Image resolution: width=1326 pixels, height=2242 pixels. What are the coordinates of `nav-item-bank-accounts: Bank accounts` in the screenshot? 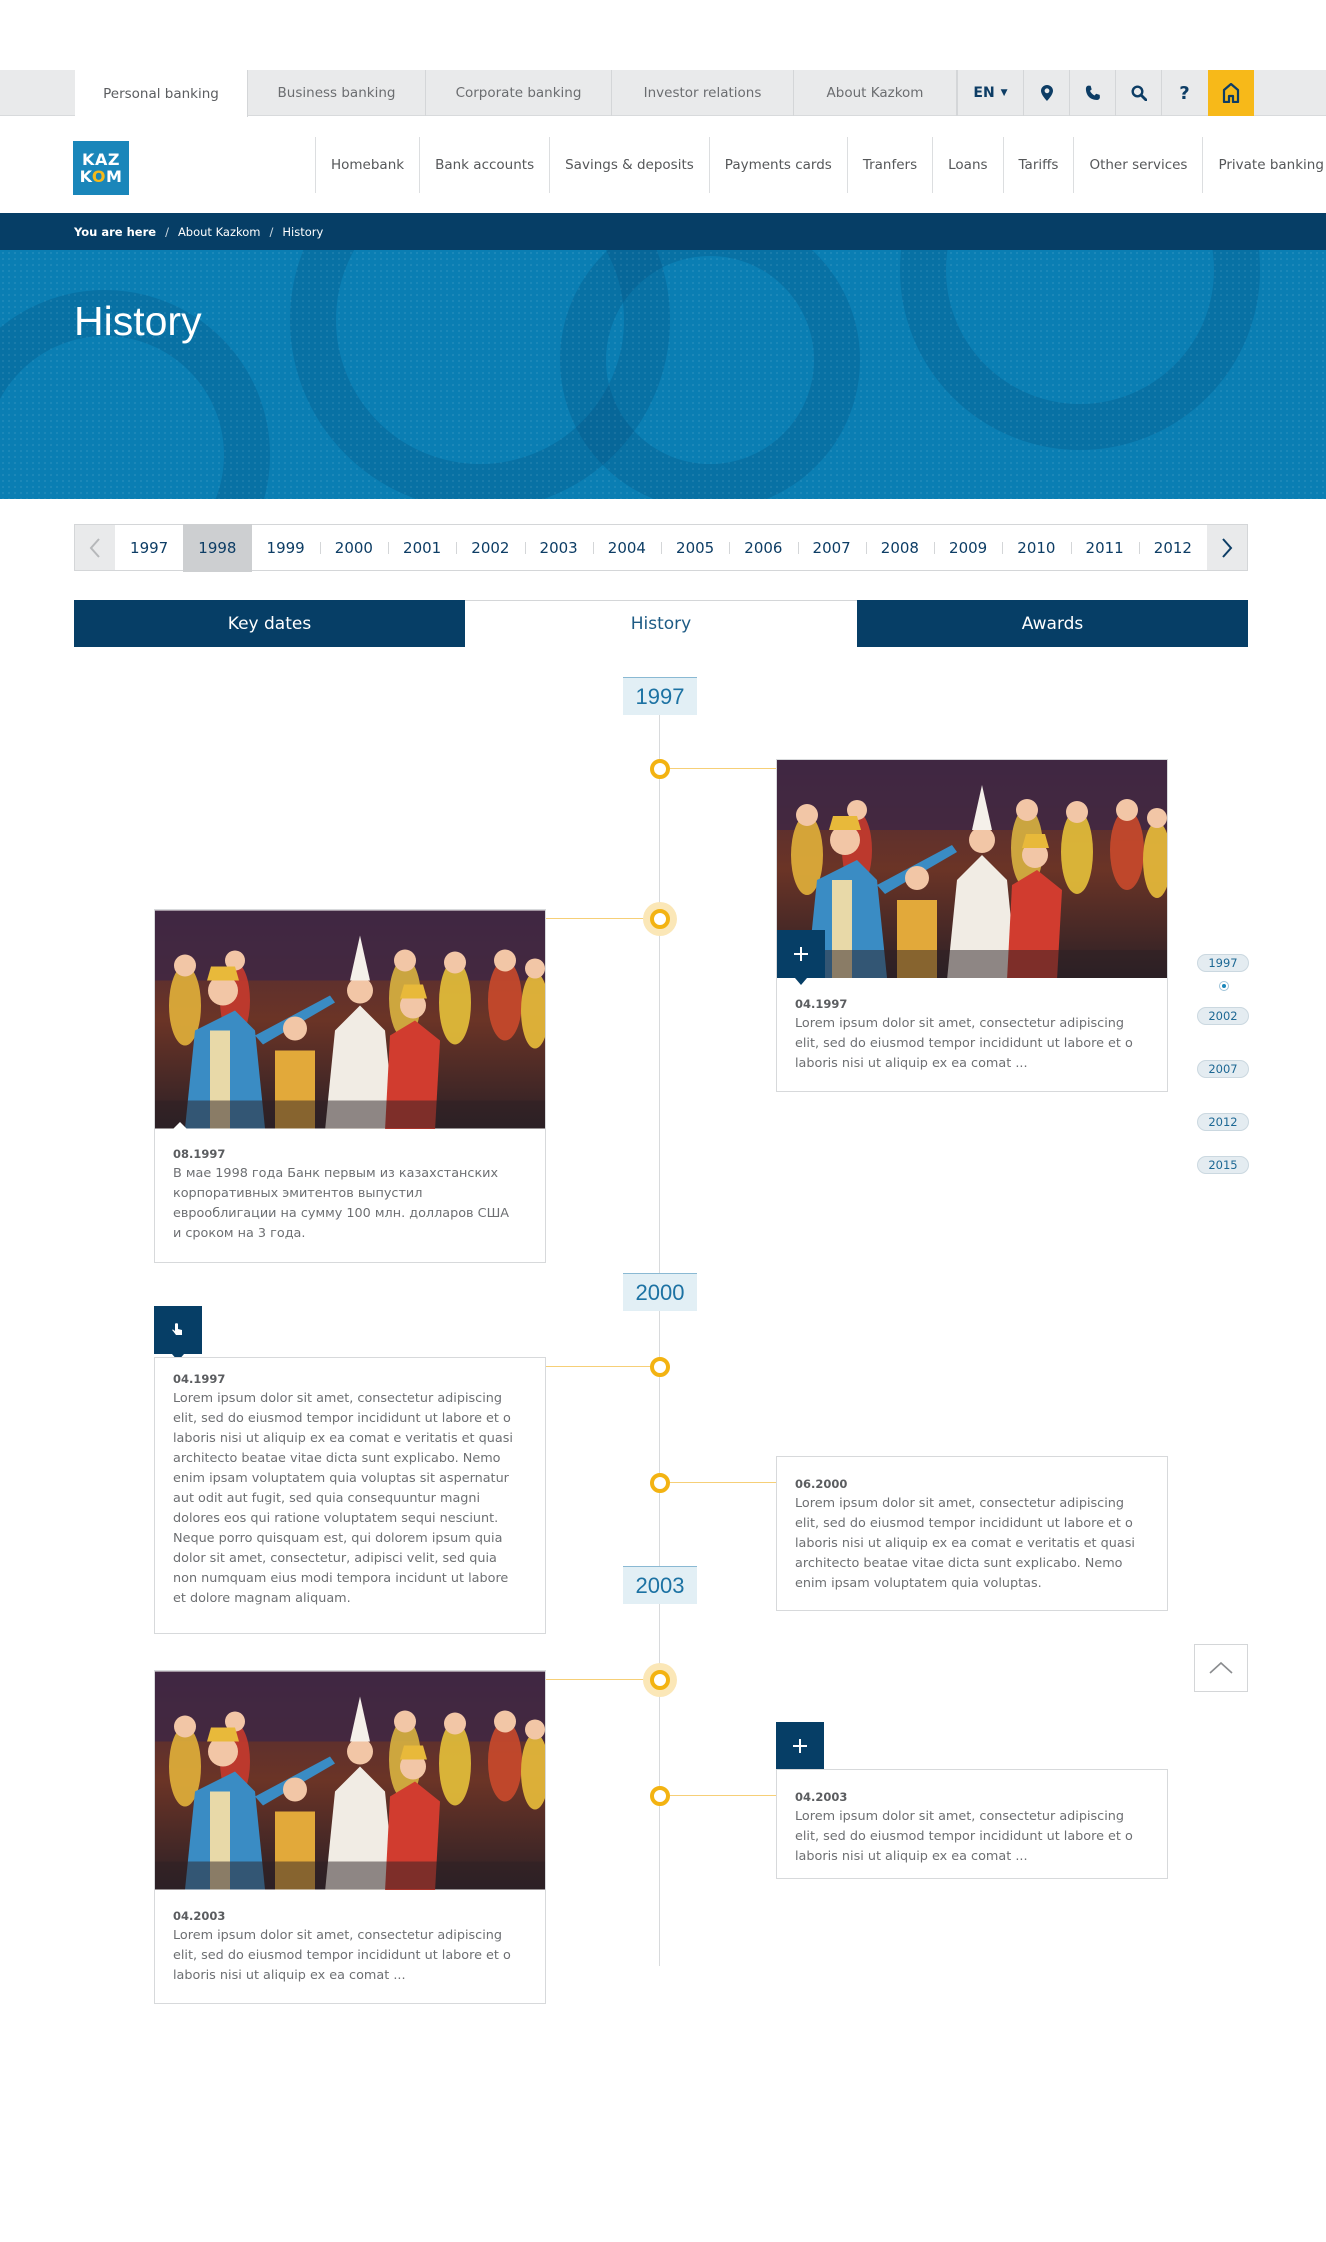 It's located at (484, 165).